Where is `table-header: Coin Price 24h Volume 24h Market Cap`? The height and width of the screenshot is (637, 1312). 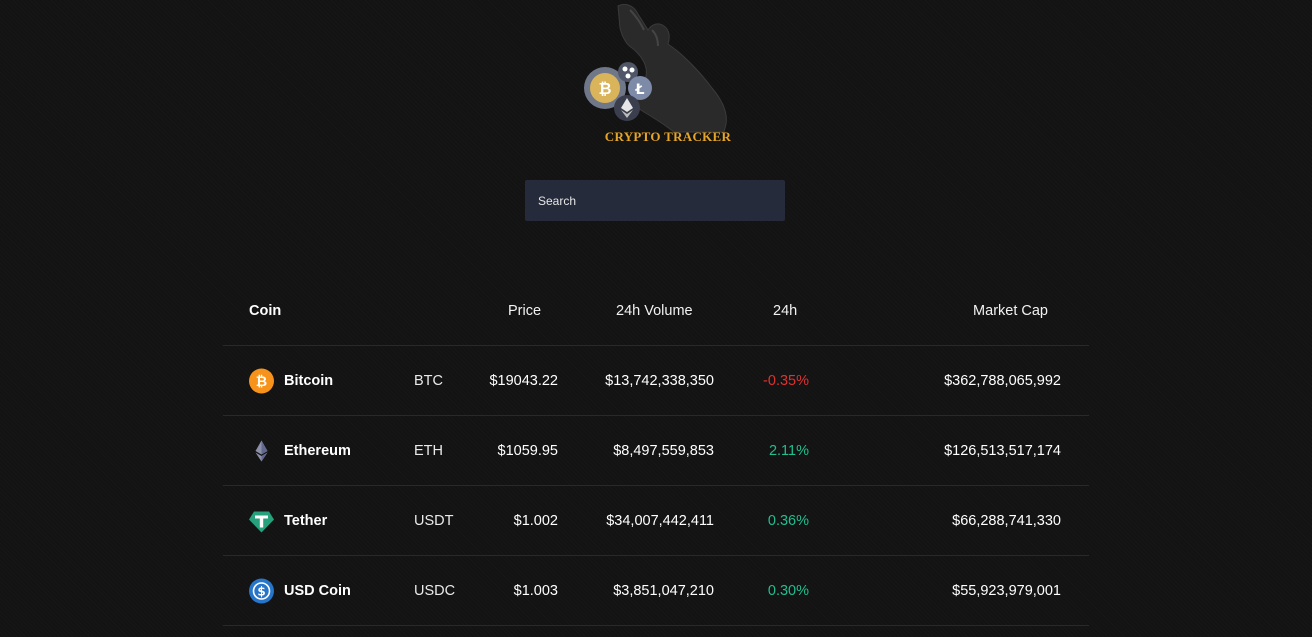 table-header: Coin Price 24h Volume 24h Market Cap is located at coordinates (656, 311).